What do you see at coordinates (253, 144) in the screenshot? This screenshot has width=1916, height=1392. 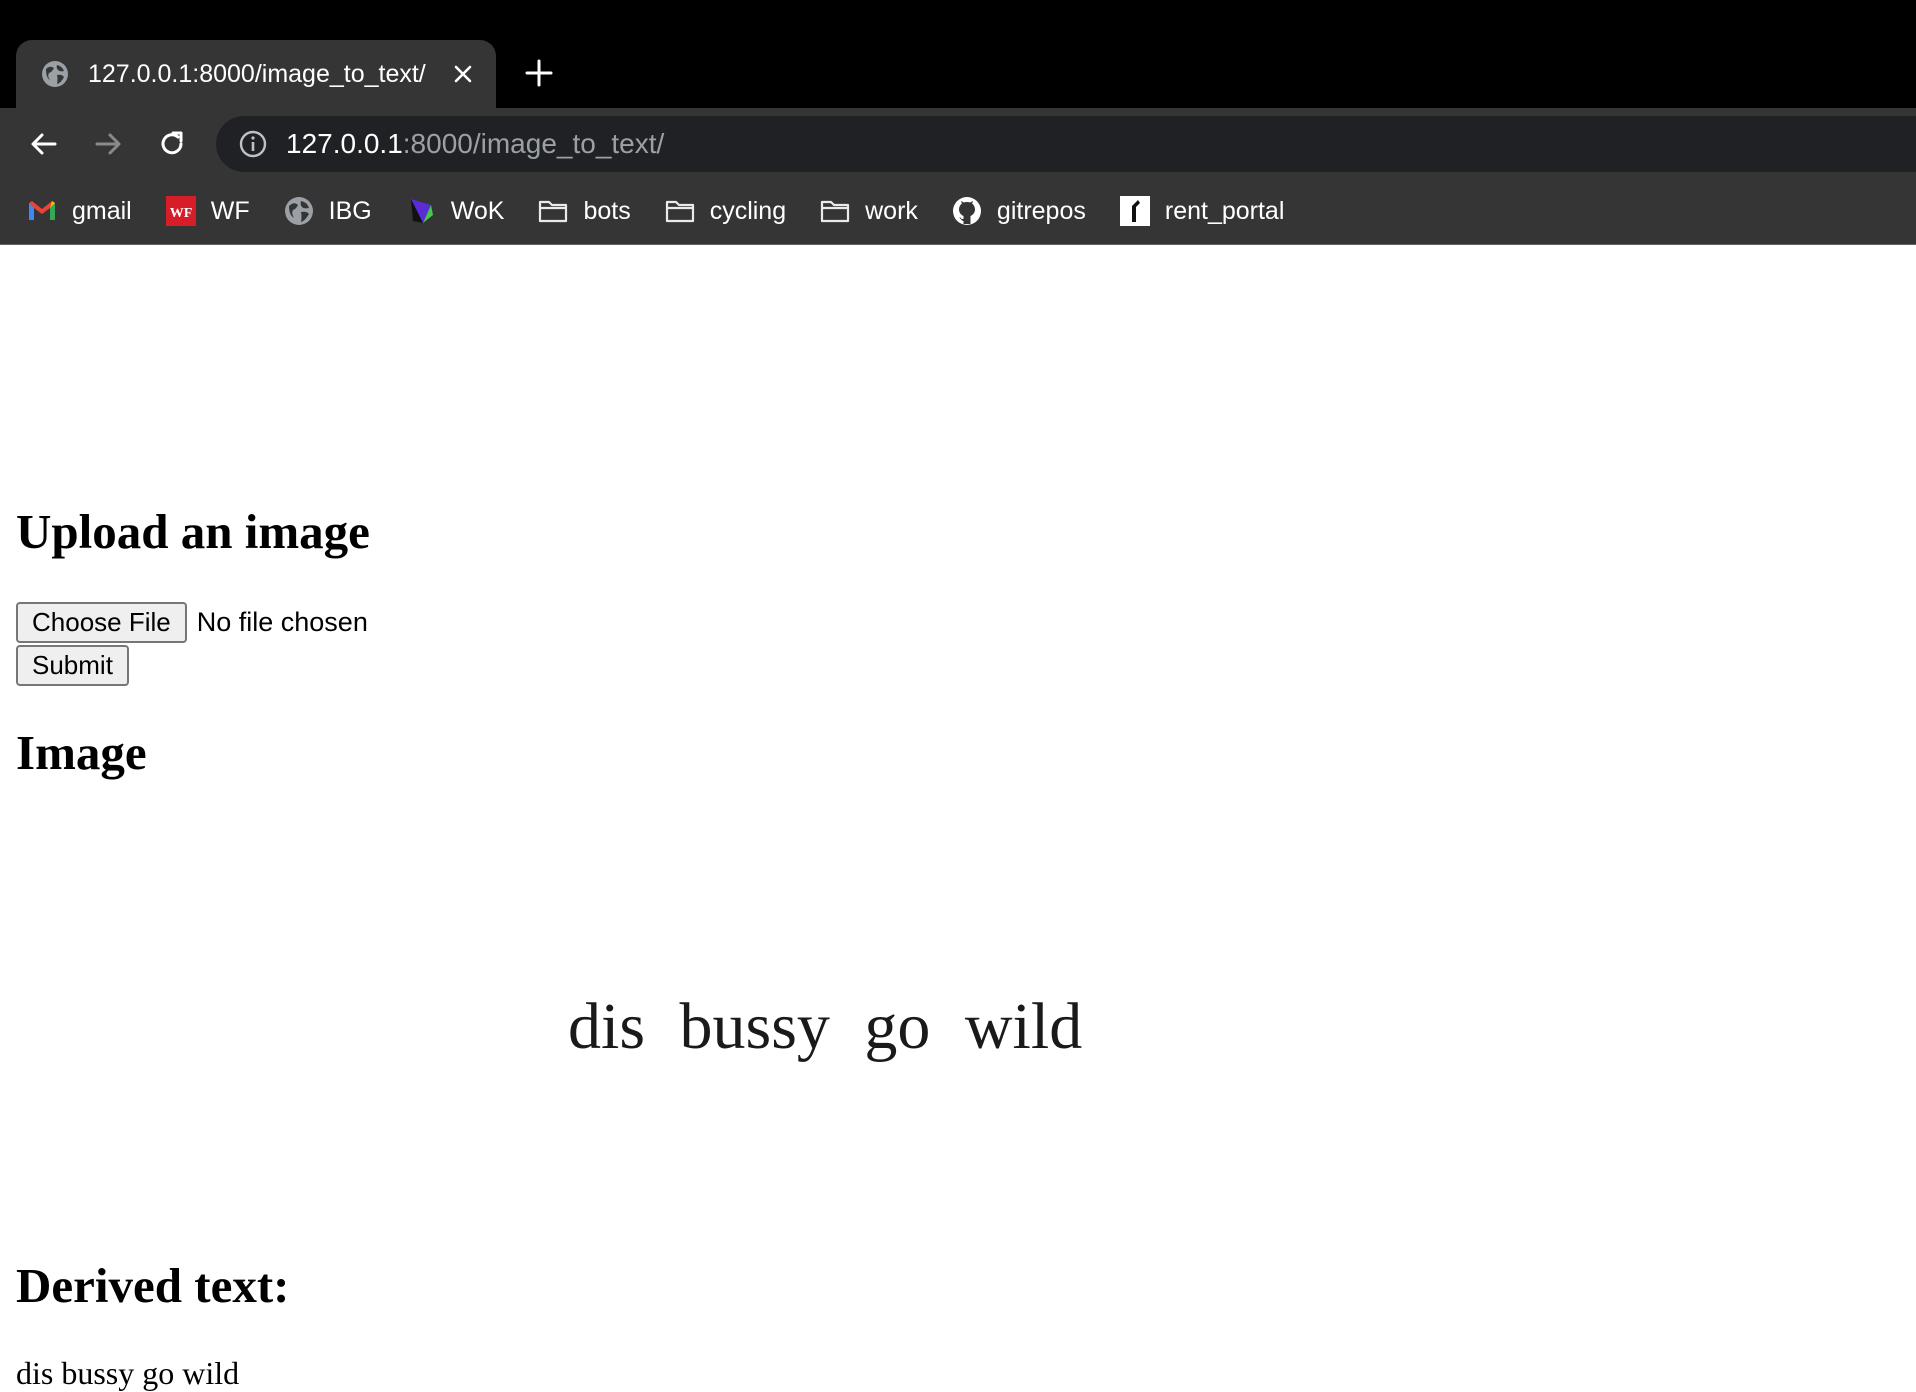 I see `info-icon` at bounding box center [253, 144].